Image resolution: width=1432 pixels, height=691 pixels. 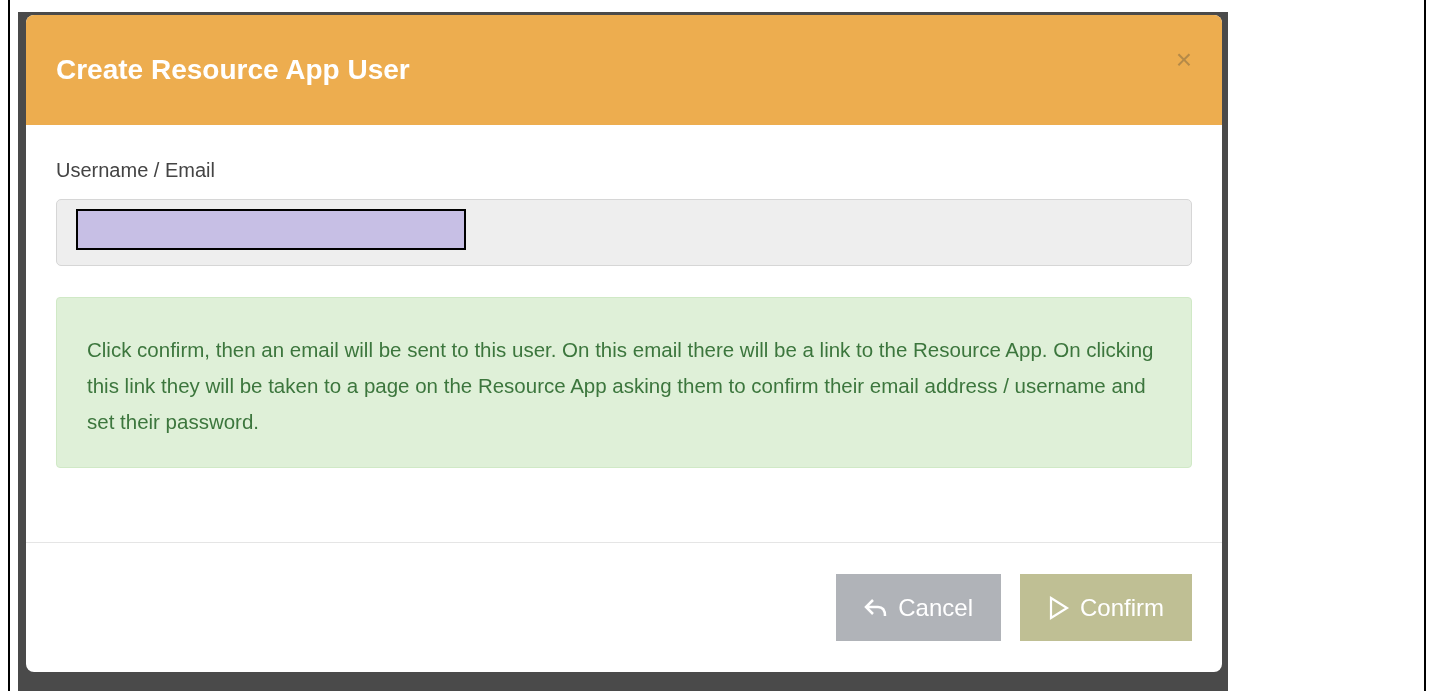 I want to click on confirm-button: Confirm, so click(x=1106, y=607).